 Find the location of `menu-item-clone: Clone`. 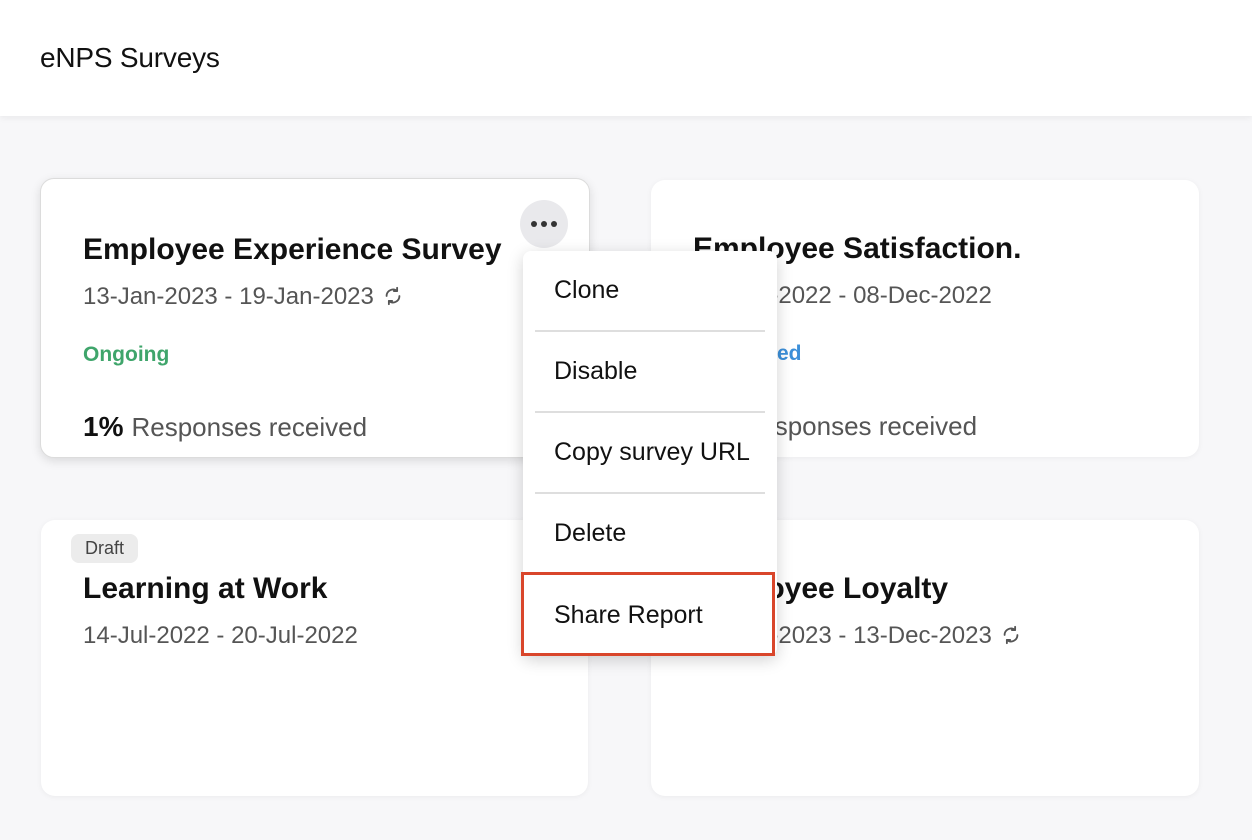

menu-item-clone: Clone is located at coordinates (650, 291).